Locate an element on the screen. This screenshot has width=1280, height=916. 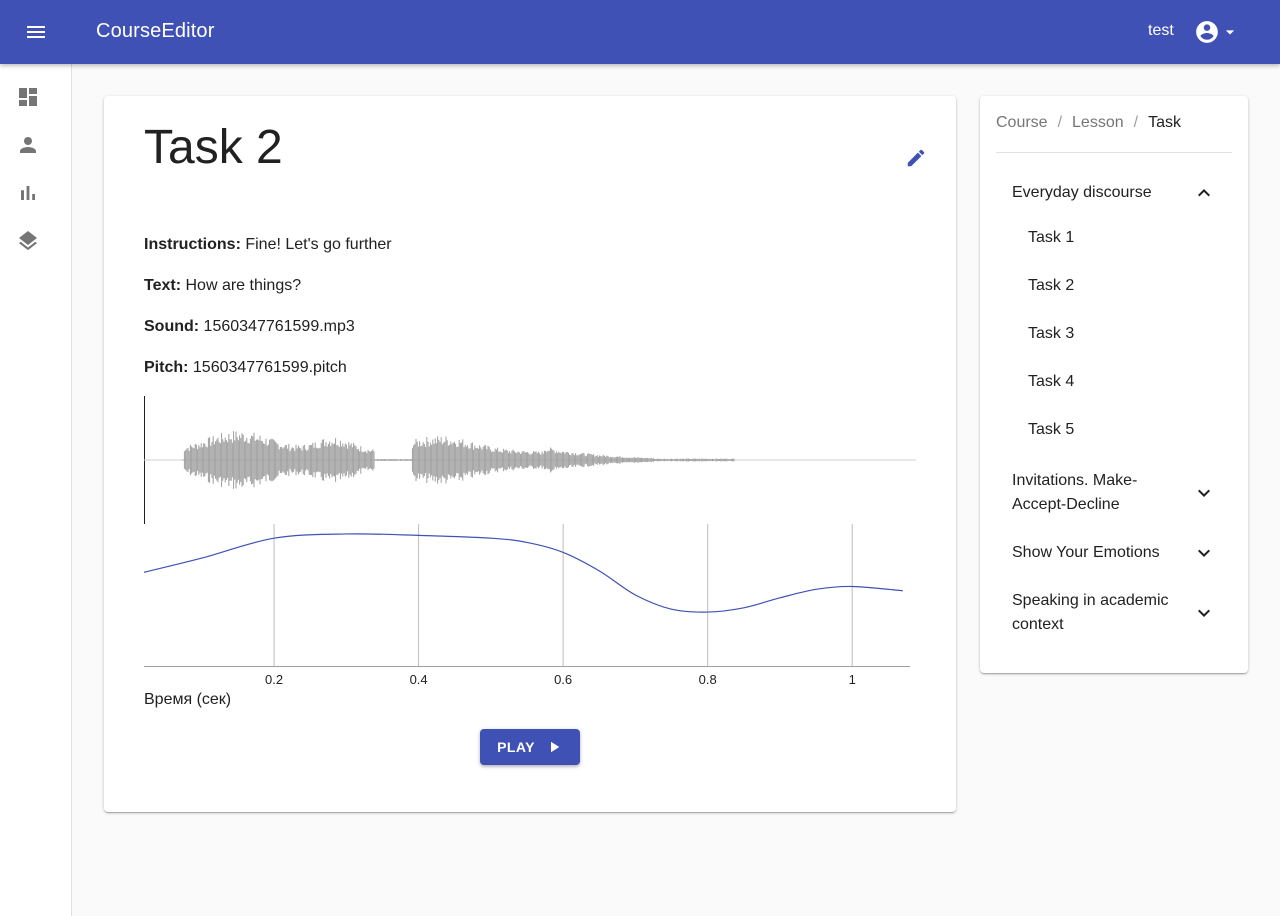
pitch-tick-label: 0.2 is located at coordinates (274, 679).